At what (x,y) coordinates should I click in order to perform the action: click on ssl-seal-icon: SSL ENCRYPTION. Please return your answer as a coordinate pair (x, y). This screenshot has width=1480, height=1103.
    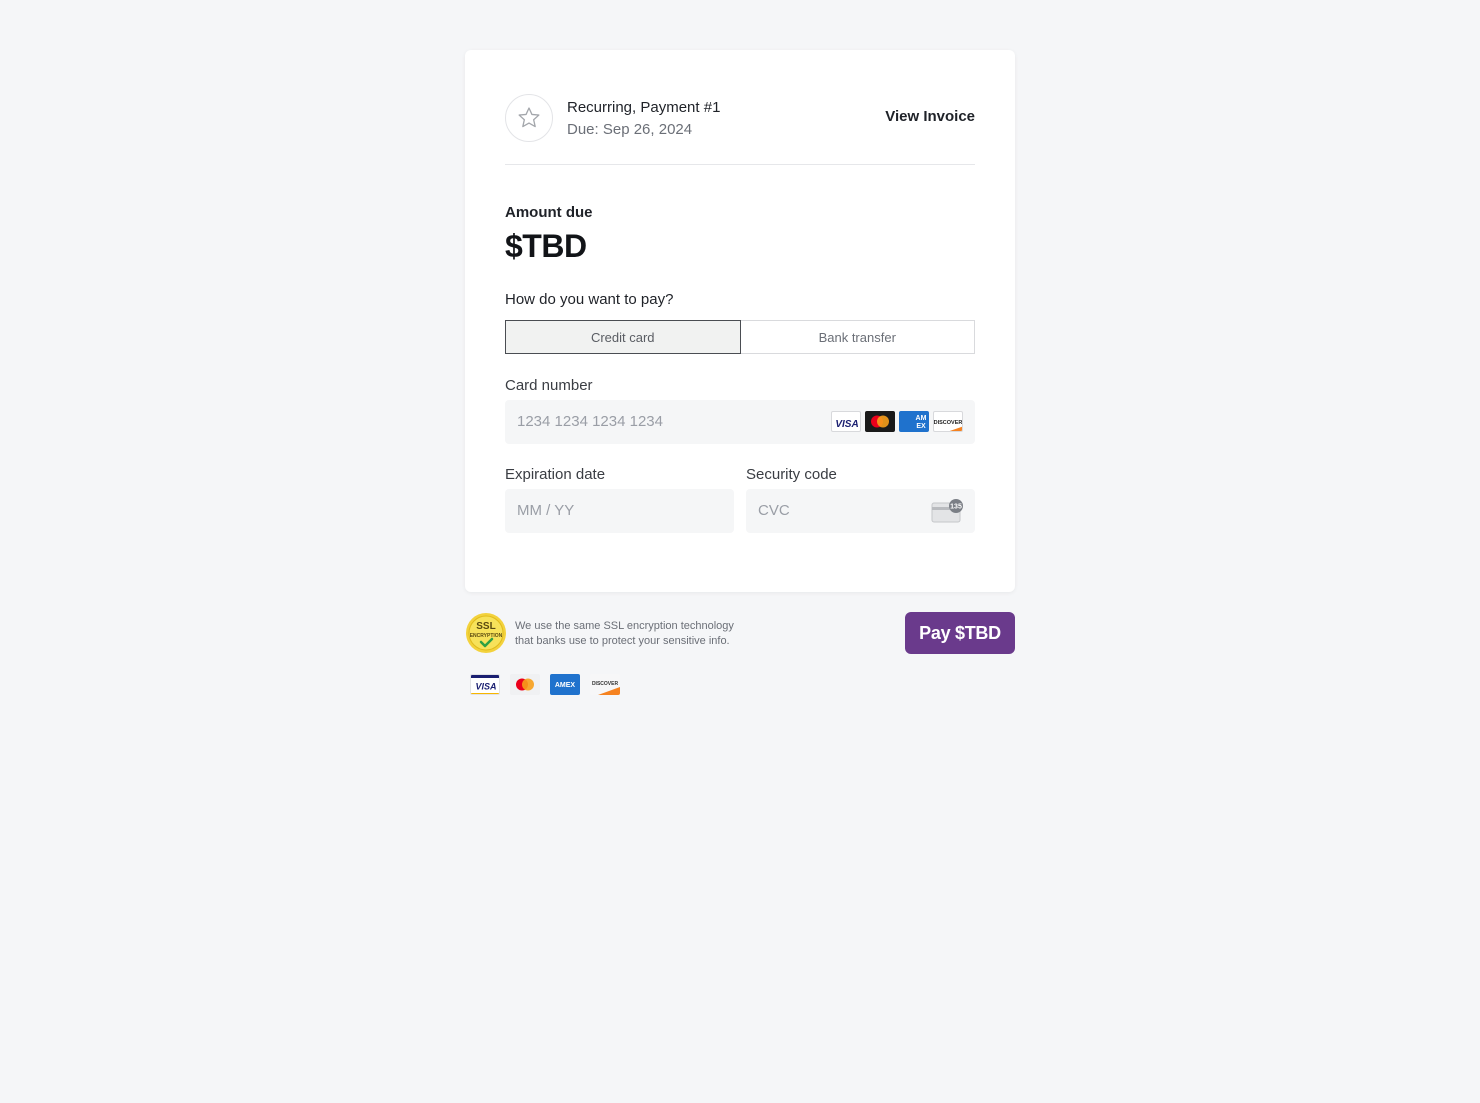
    Looking at the image, I should click on (486, 633).